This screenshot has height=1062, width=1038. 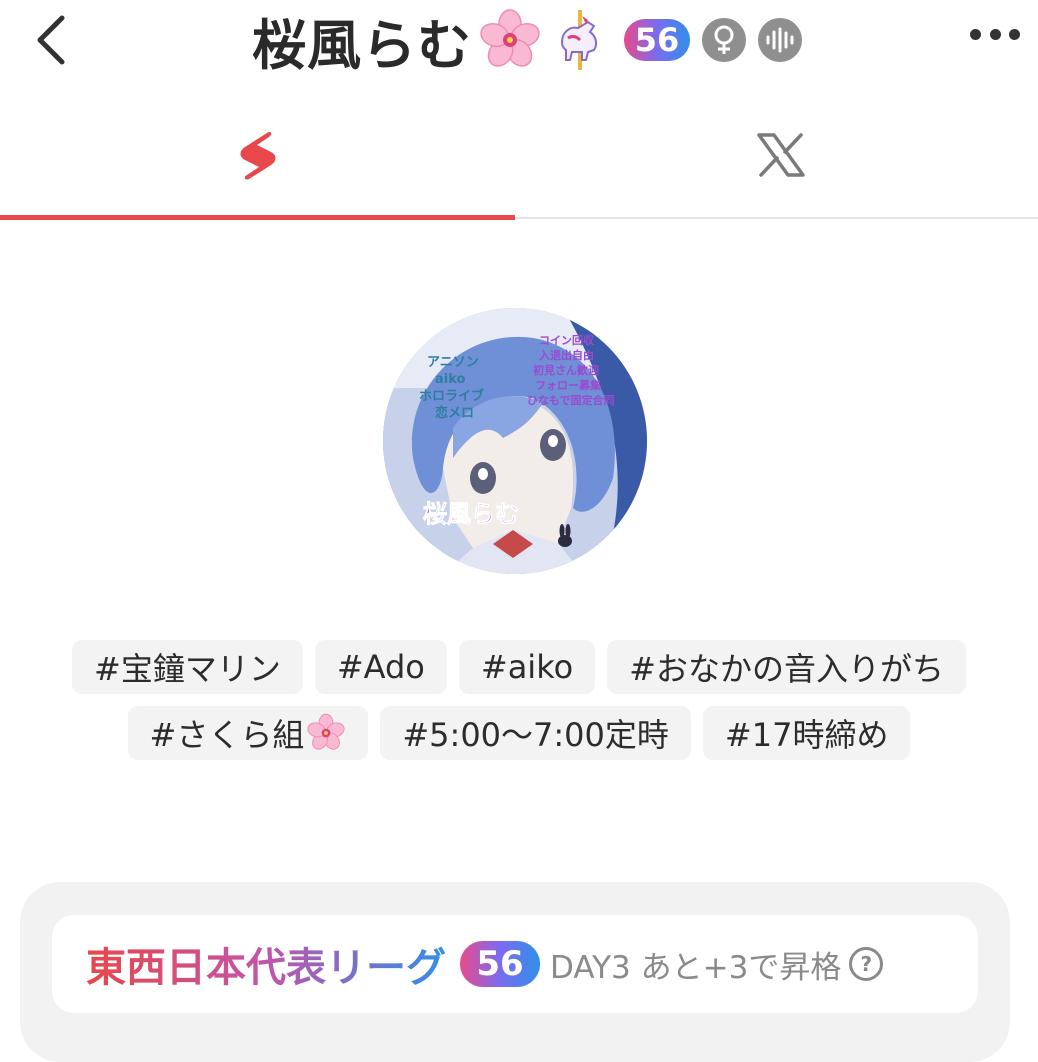 I want to click on svg-text: コイン回収, so click(x=567, y=340).